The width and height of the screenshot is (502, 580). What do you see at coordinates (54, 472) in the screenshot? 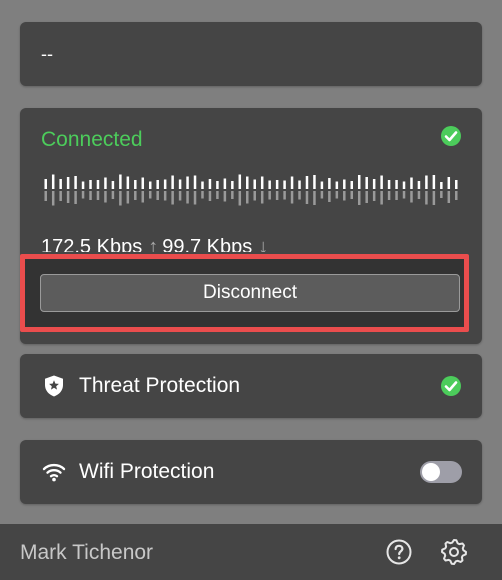
I see `wifi-icon` at bounding box center [54, 472].